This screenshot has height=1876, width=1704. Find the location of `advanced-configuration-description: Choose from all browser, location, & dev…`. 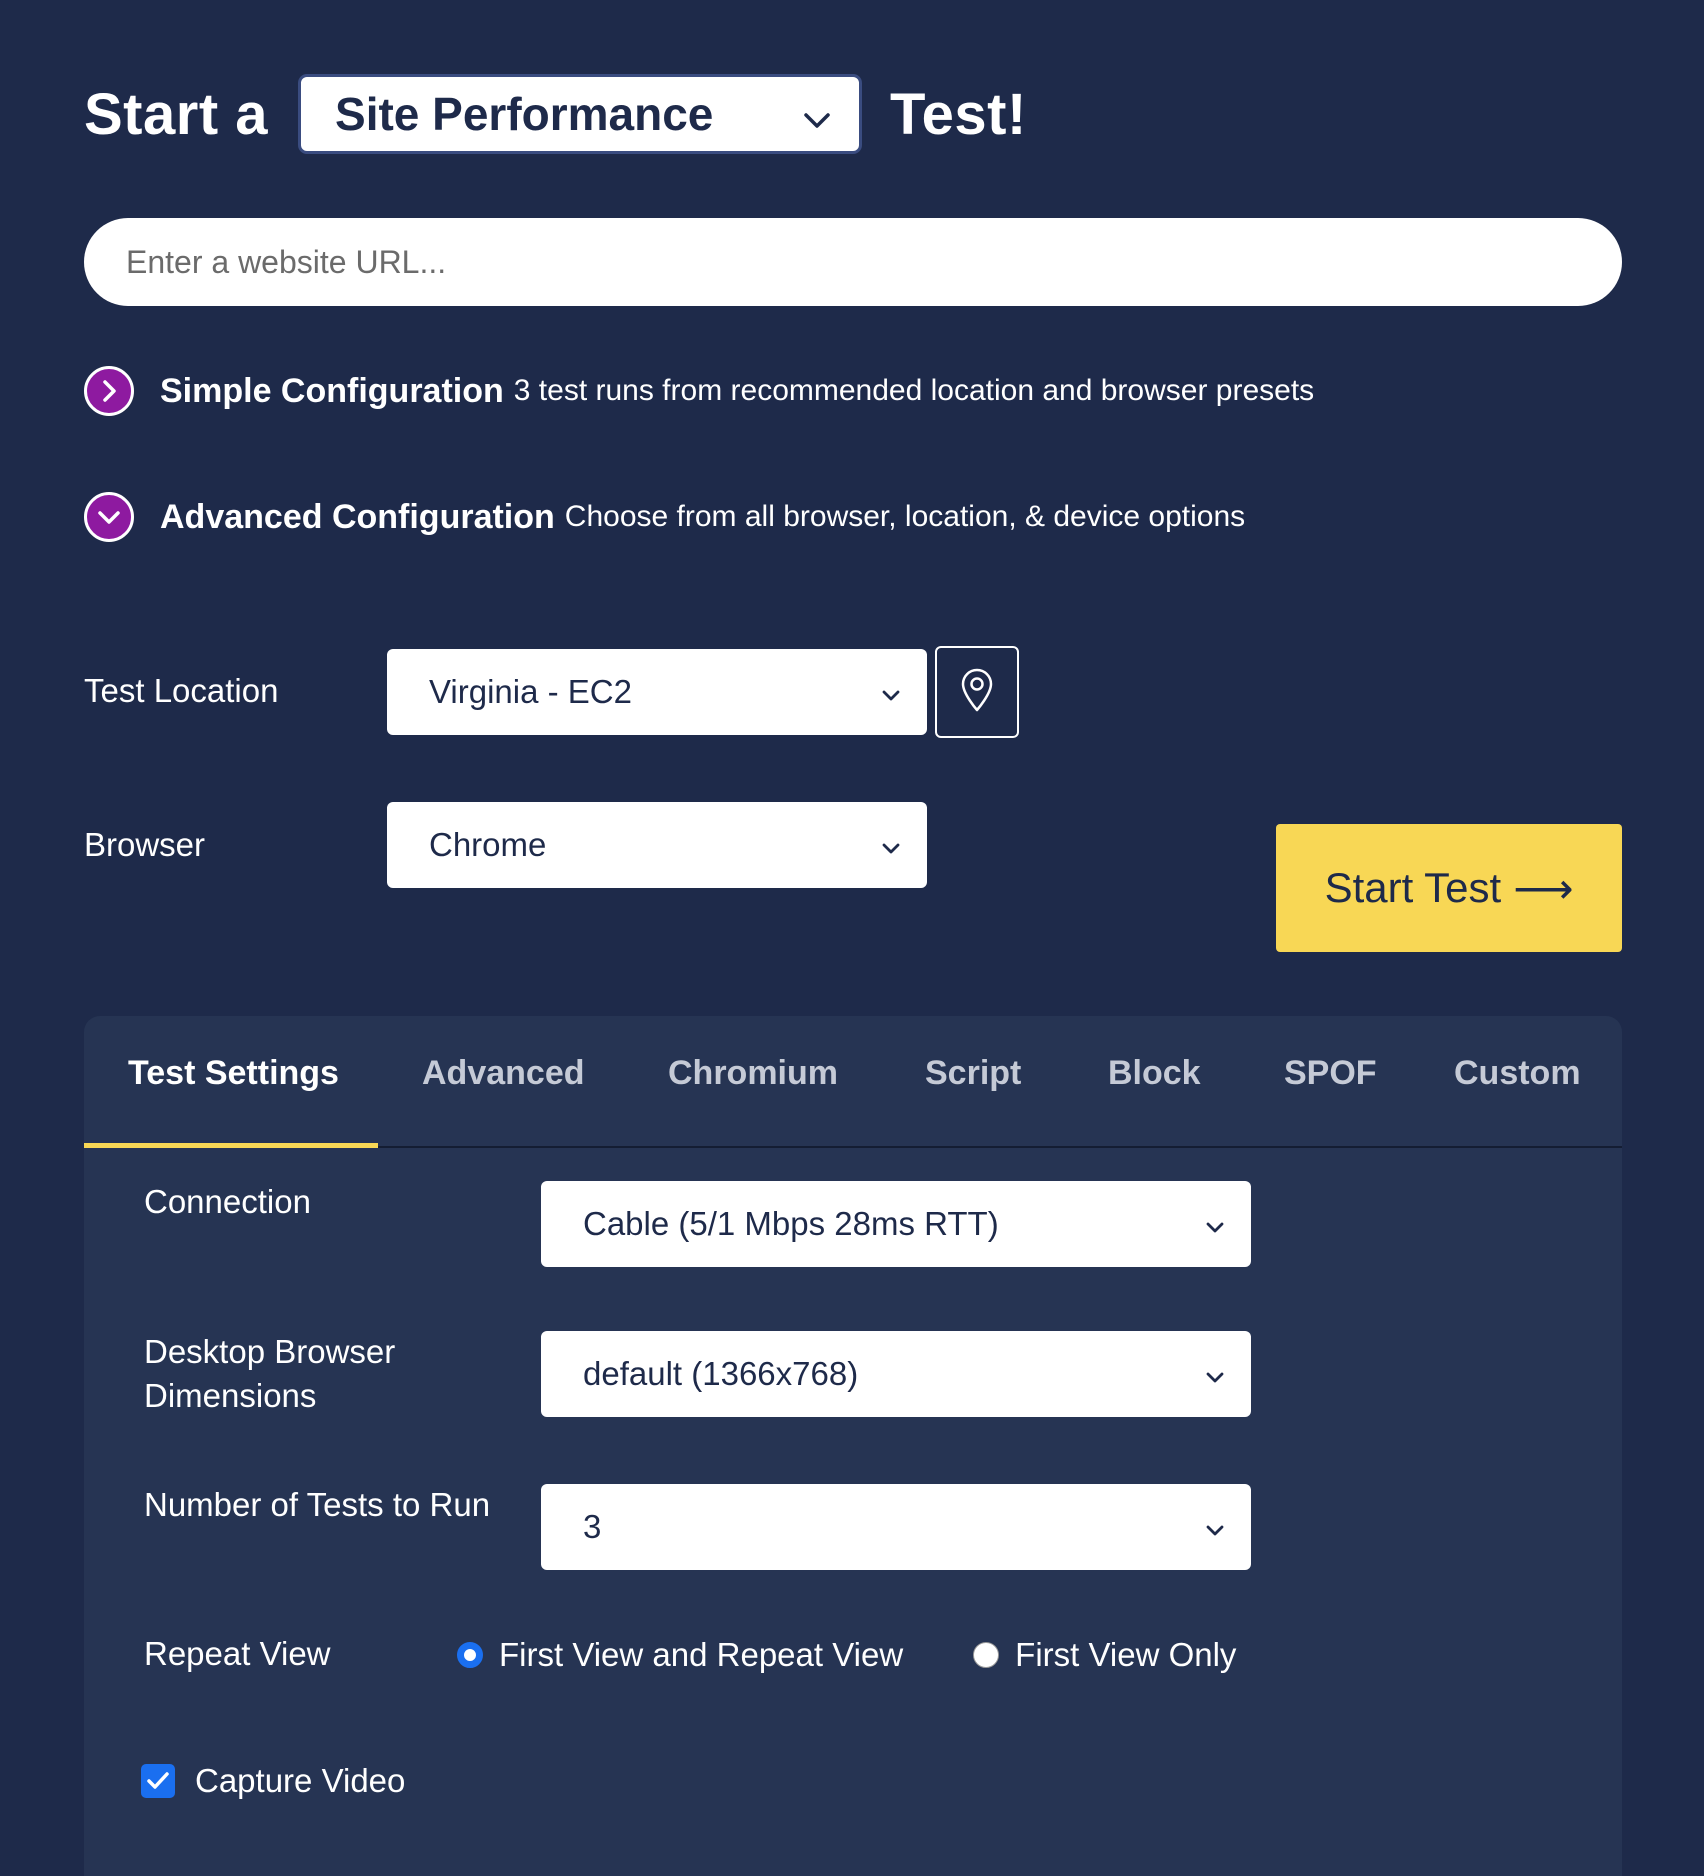

advanced-configuration-description: Choose from all browser, location, & dev… is located at coordinates (905, 516).